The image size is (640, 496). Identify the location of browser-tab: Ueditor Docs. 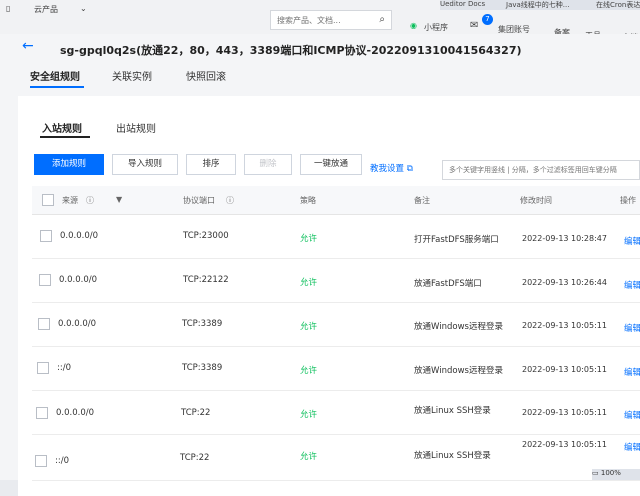
(462, 4).